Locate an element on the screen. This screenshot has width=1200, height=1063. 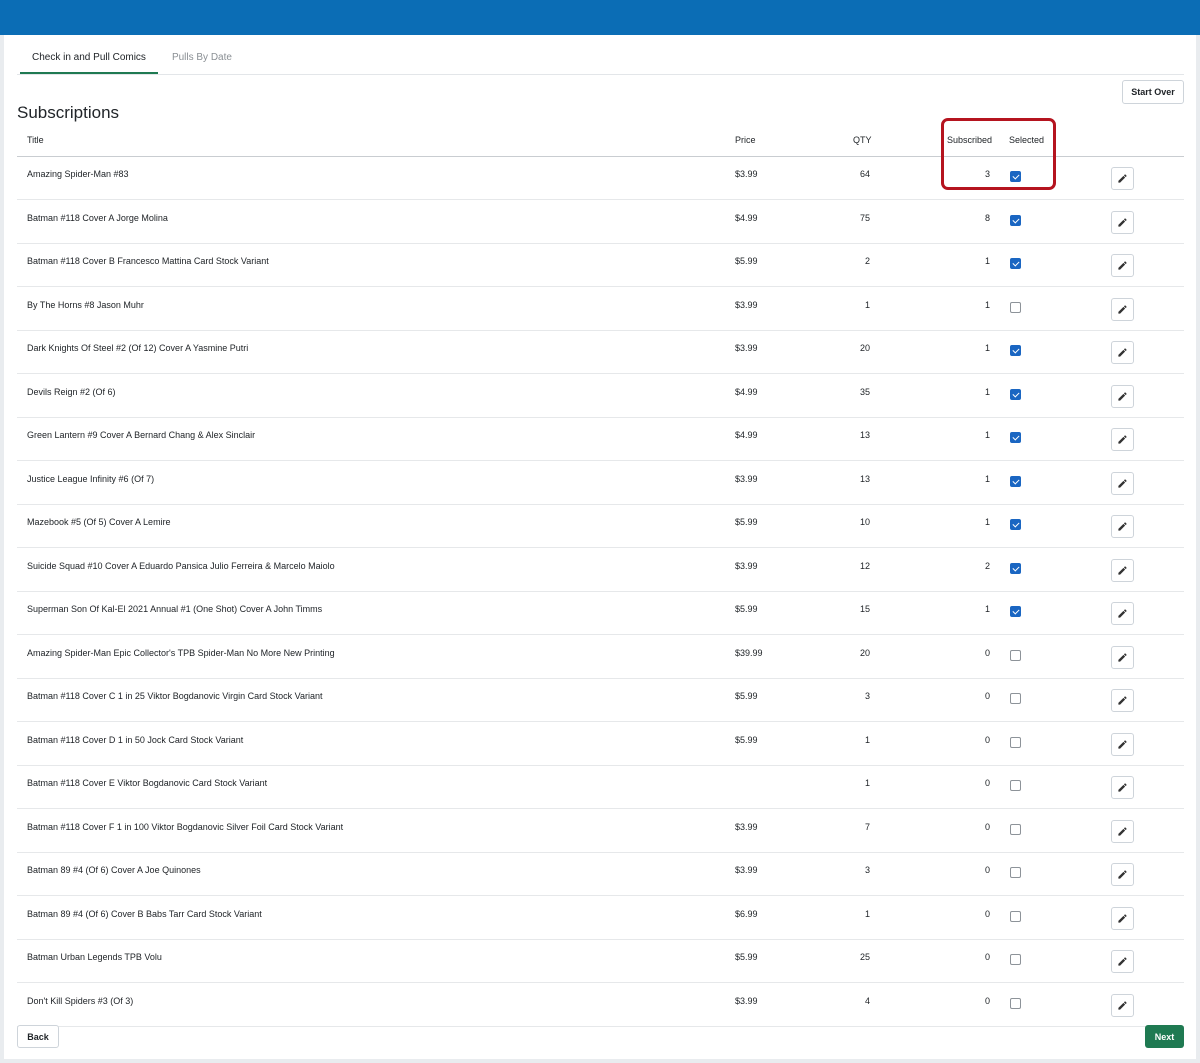
tab-bar: Check in and Pull Comics Pulls By Date is located at coordinates (133, 60).